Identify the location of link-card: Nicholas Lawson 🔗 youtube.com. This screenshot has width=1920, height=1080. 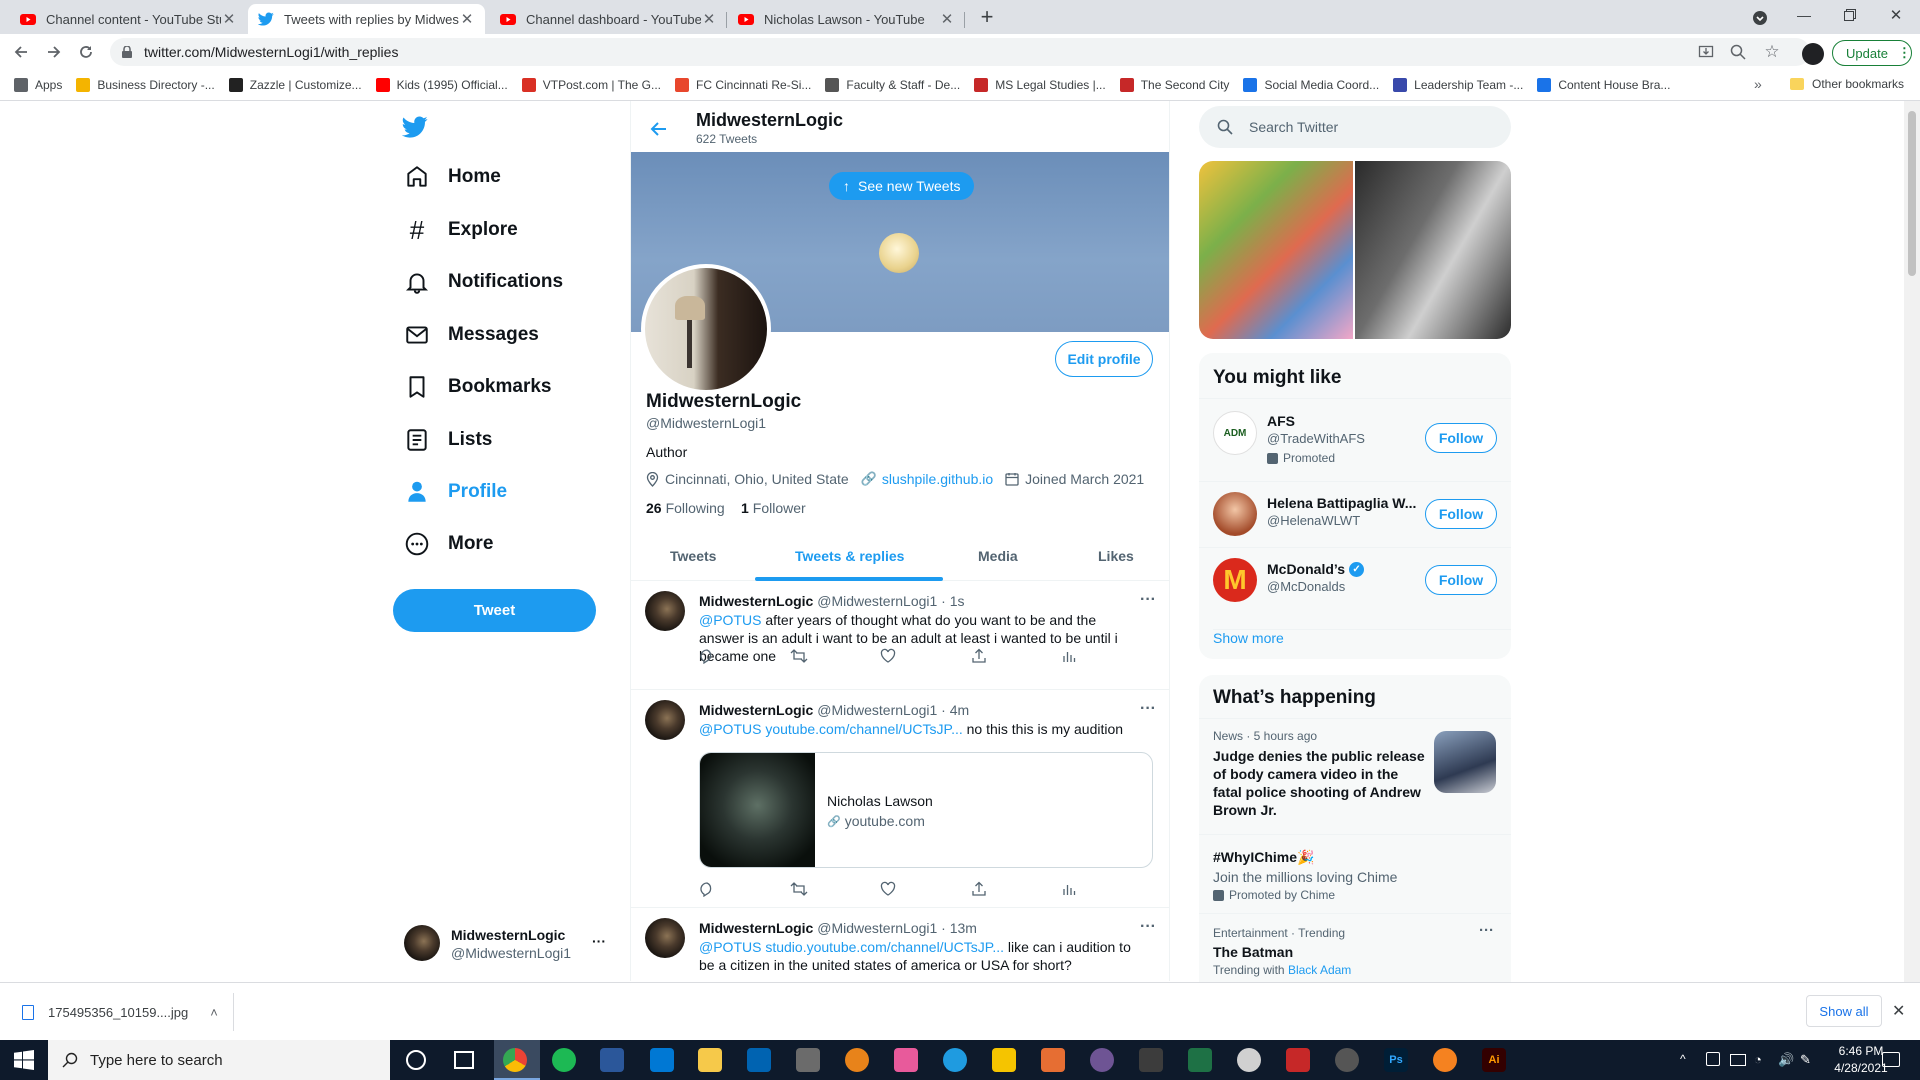
(926, 810).